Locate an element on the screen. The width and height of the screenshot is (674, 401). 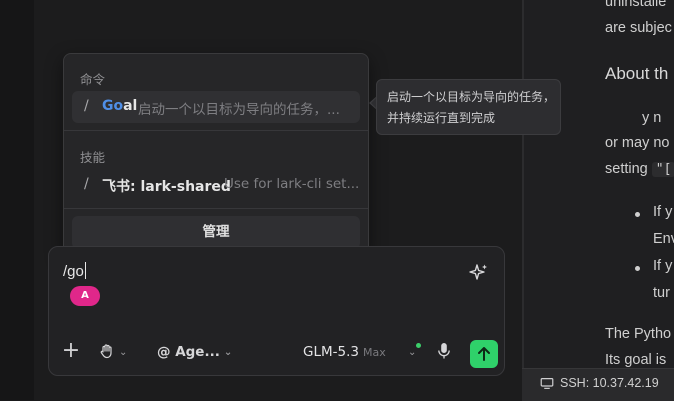
send-button is located at coordinates (484, 354).